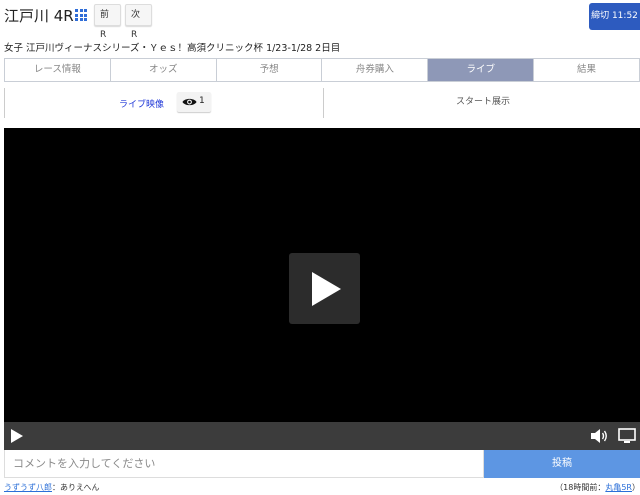  Describe the element at coordinates (320, 20) in the screenshot. I see `header: 江戸川 4R 前R 次R 締切 11:52` at that location.